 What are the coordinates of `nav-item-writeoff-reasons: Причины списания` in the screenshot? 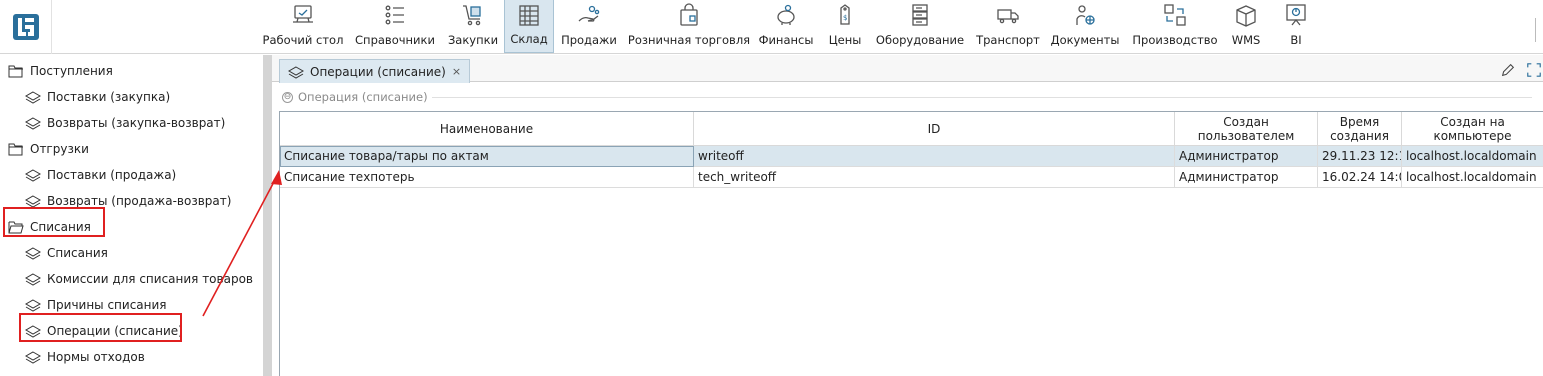 It's located at (96, 305).